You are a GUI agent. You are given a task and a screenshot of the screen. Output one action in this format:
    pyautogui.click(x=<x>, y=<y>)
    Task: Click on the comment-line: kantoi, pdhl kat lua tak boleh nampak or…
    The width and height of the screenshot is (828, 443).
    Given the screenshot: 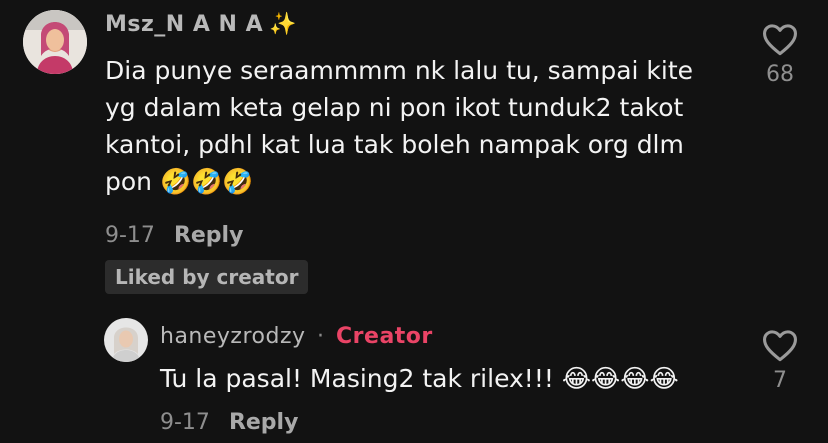 What is the action you would take?
    pyautogui.click(x=394, y=144)
    